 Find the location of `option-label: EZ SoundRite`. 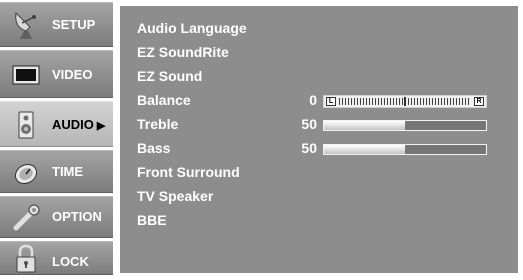

option-label: EZ SoundRite is located at coordinates (183, 52).